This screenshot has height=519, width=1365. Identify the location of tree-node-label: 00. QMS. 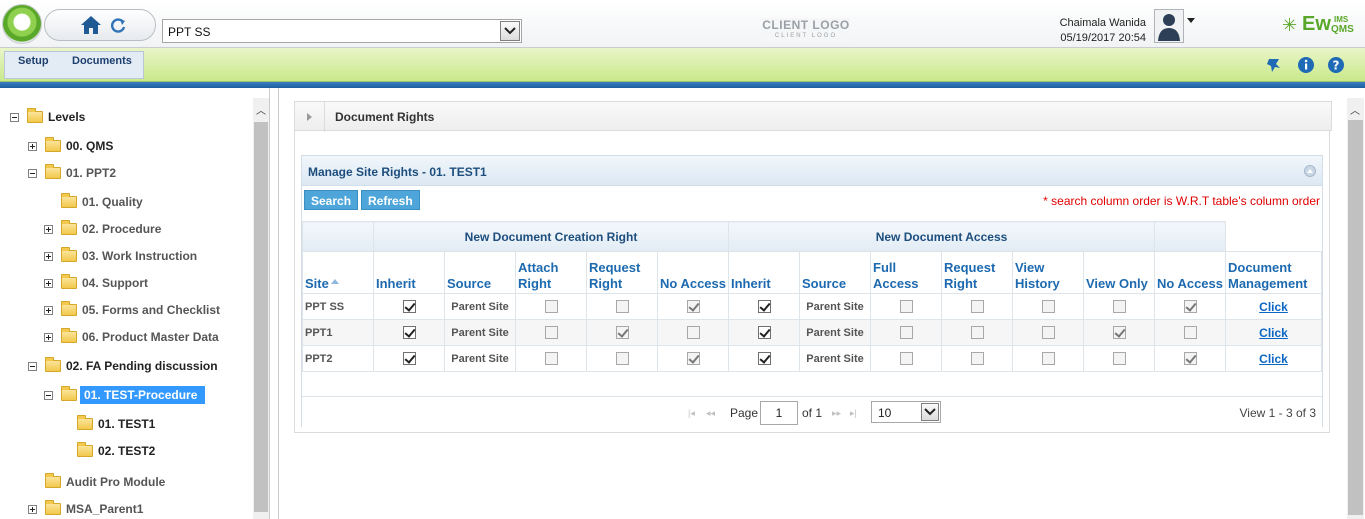
(90, 146).